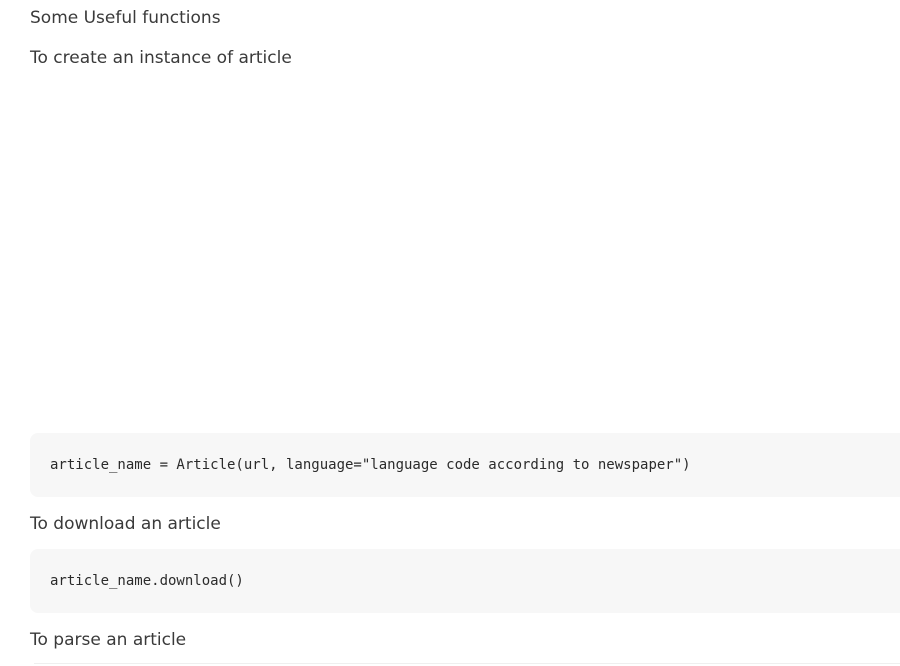 The image size is (900, 666). I want to click on section-heading: Some Useful functions, so click(125, 18).